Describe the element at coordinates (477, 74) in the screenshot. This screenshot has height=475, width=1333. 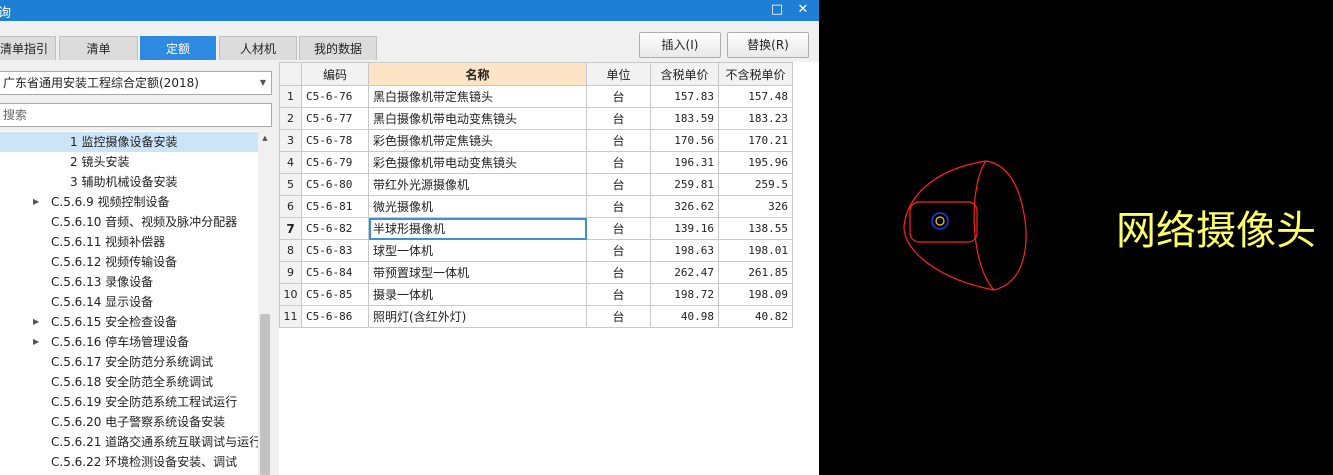
I see `column-header-name: 名称` at that location.